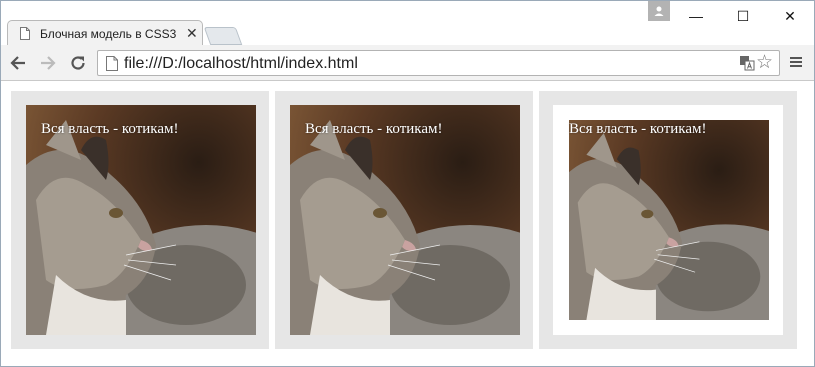 This screenshot has width=815, height=367. Describe the element at coordinates (764, 63) in the screenshot. I see `bookmark-star-icon: ☆` at that location.